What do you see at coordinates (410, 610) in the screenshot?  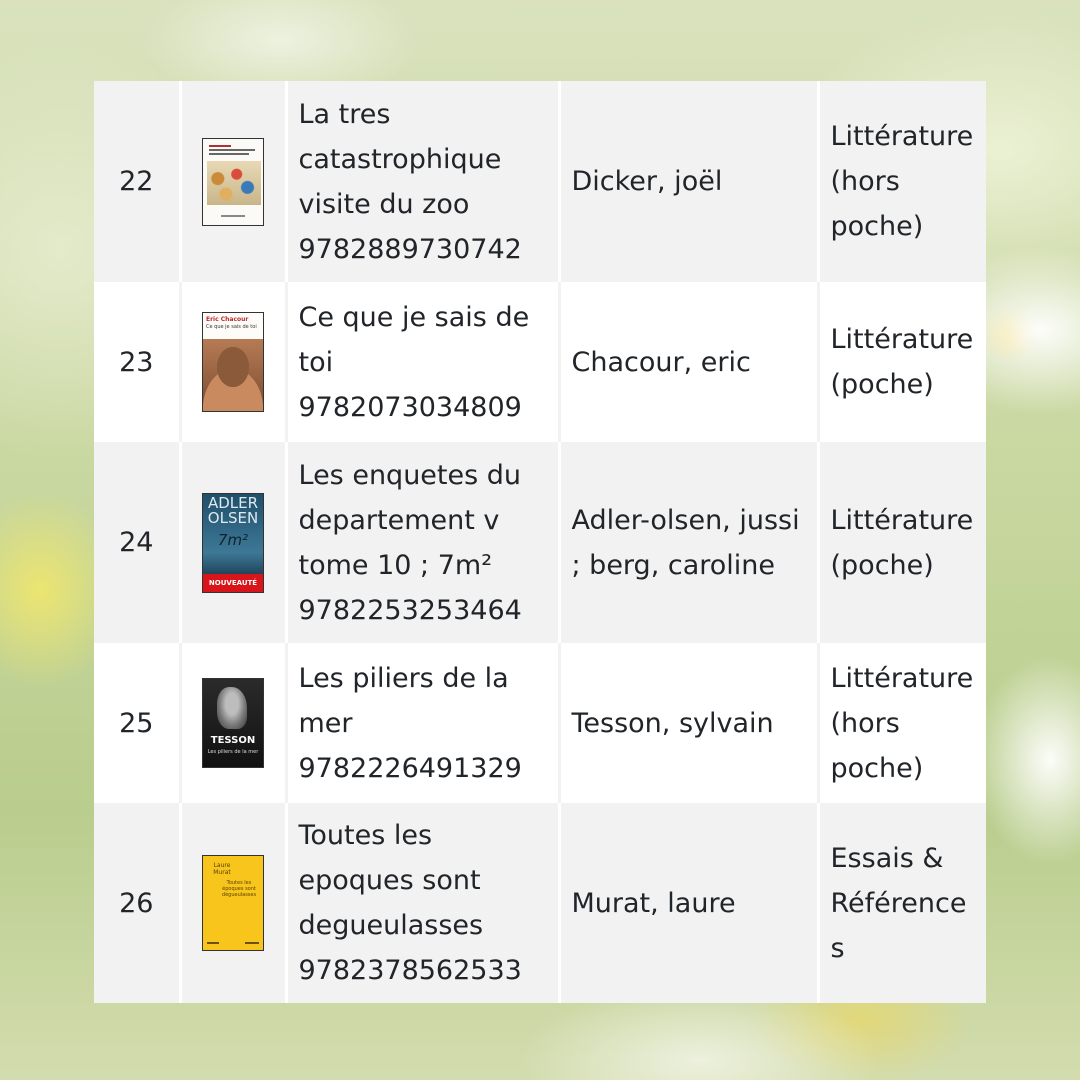 I see `isbn: 9782253253464` at bounding box center [410, 610].